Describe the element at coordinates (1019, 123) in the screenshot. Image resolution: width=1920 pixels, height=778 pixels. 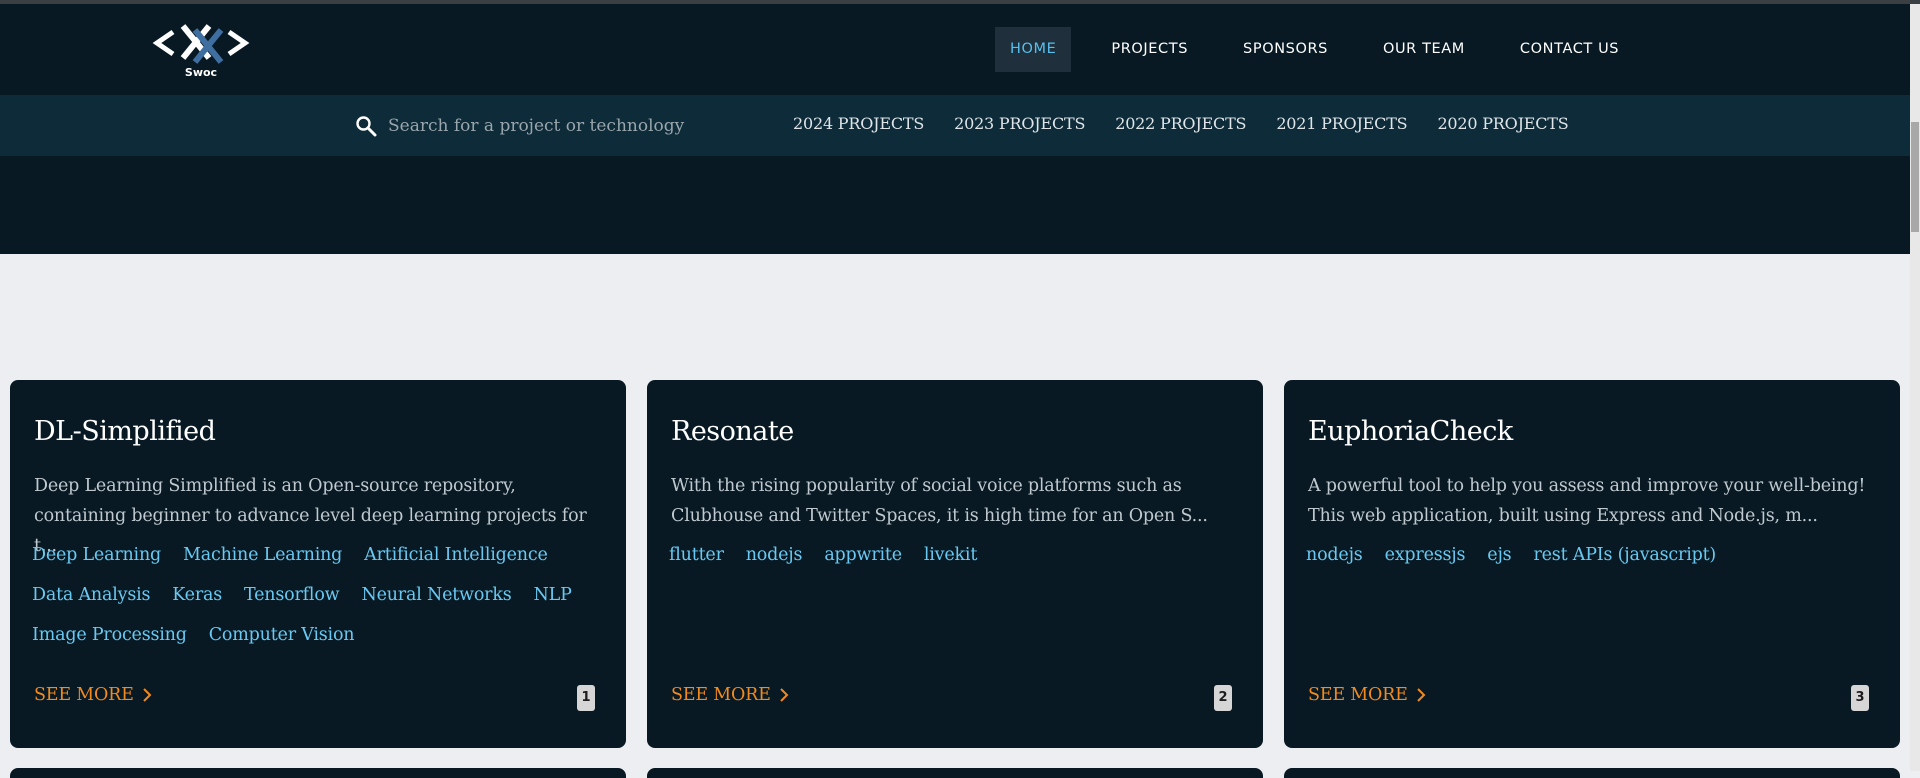
I see `year-link-2023: 2023 PROJECTS` at that location.